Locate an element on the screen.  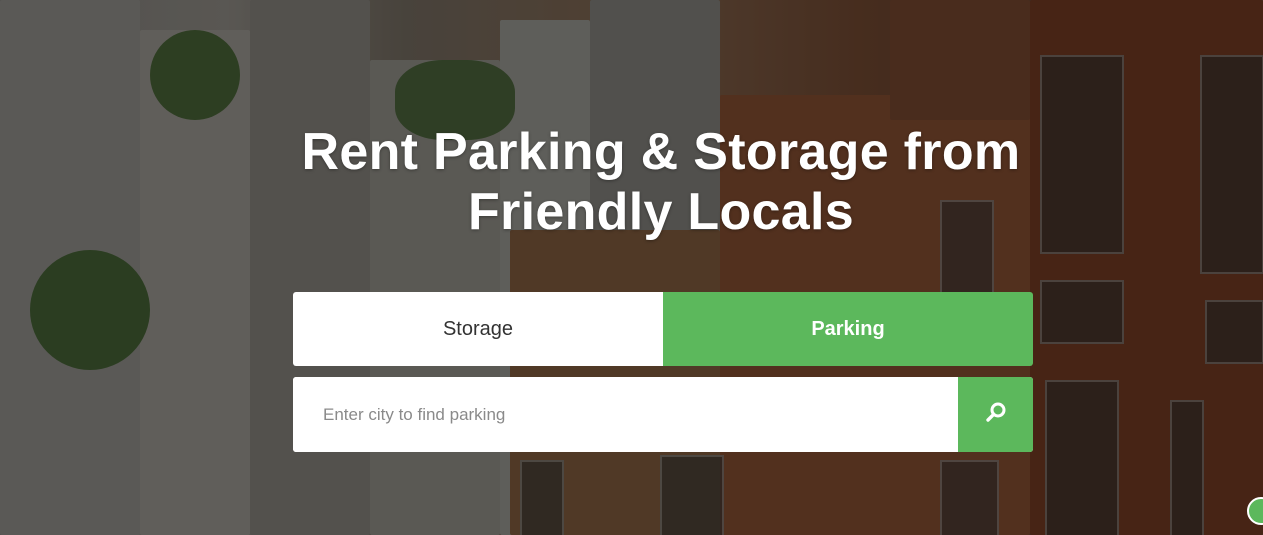
search-icon is located at coordinates (996, 414).